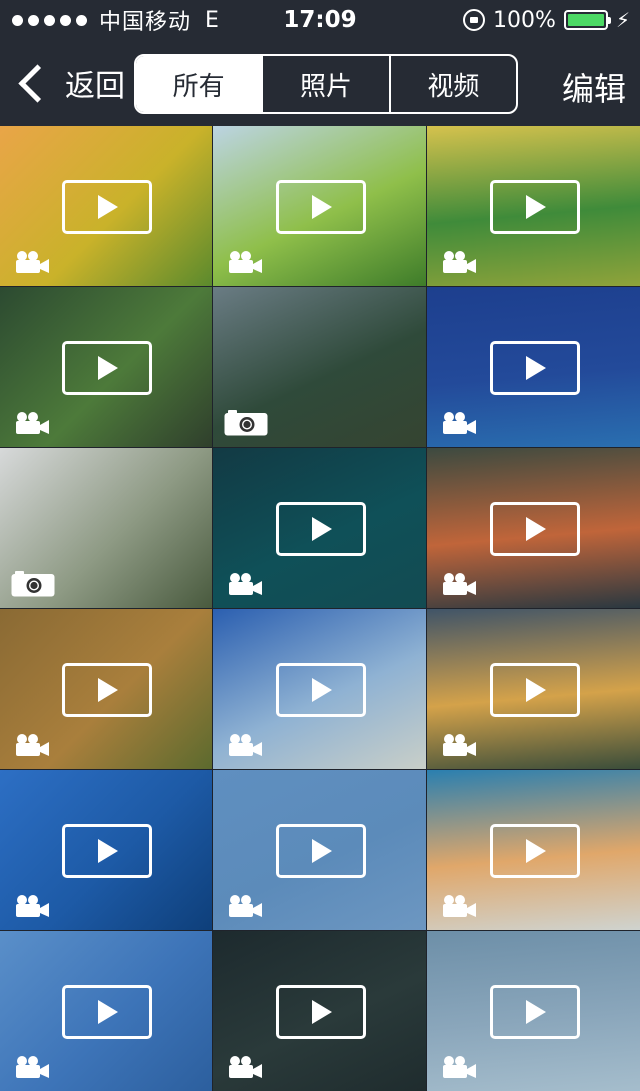  I want to click on back-label: 返回, so click(95, 86).